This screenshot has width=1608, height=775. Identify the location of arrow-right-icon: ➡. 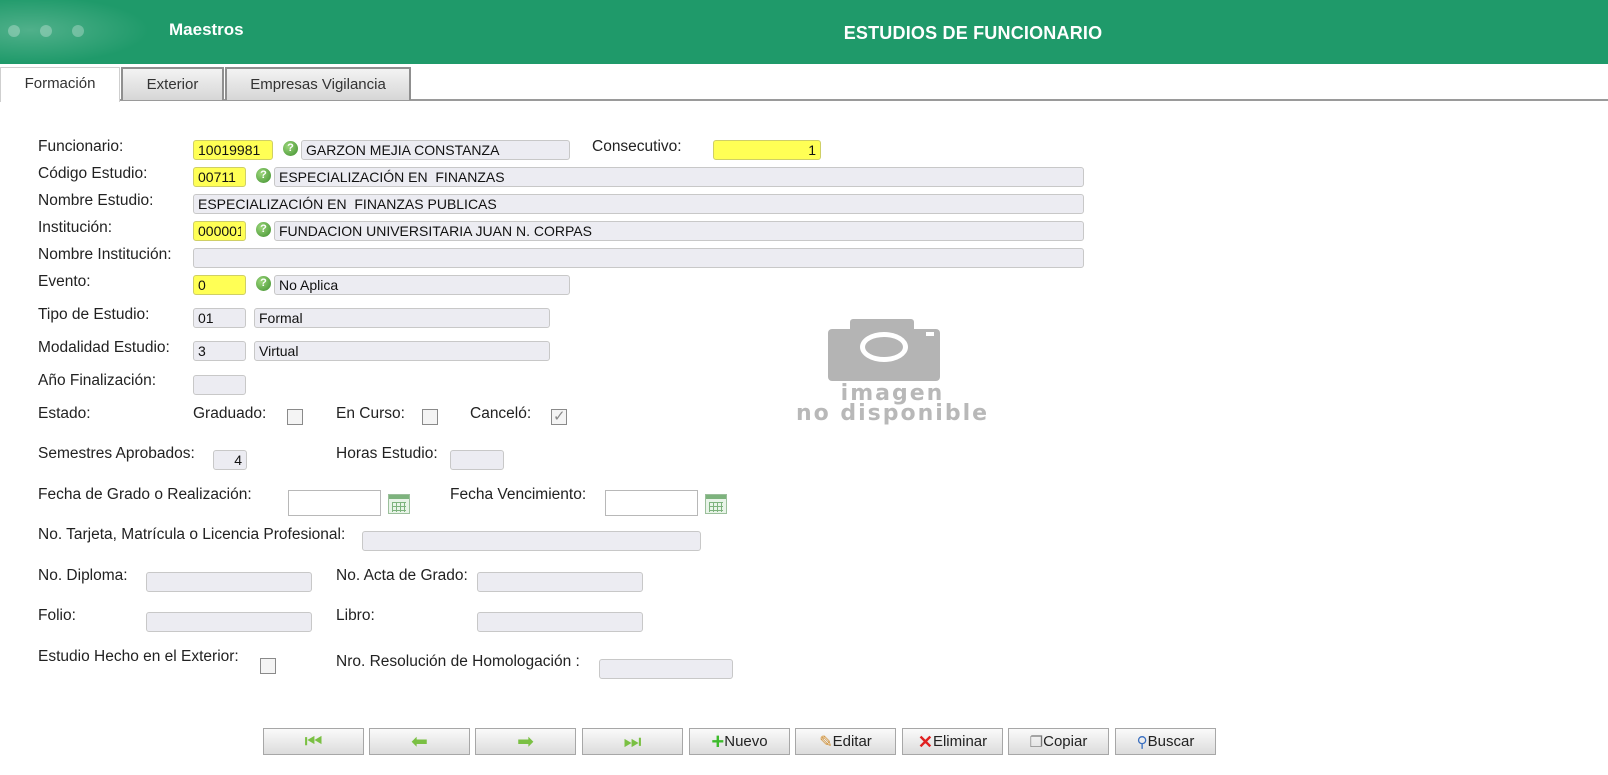
(525, 741).